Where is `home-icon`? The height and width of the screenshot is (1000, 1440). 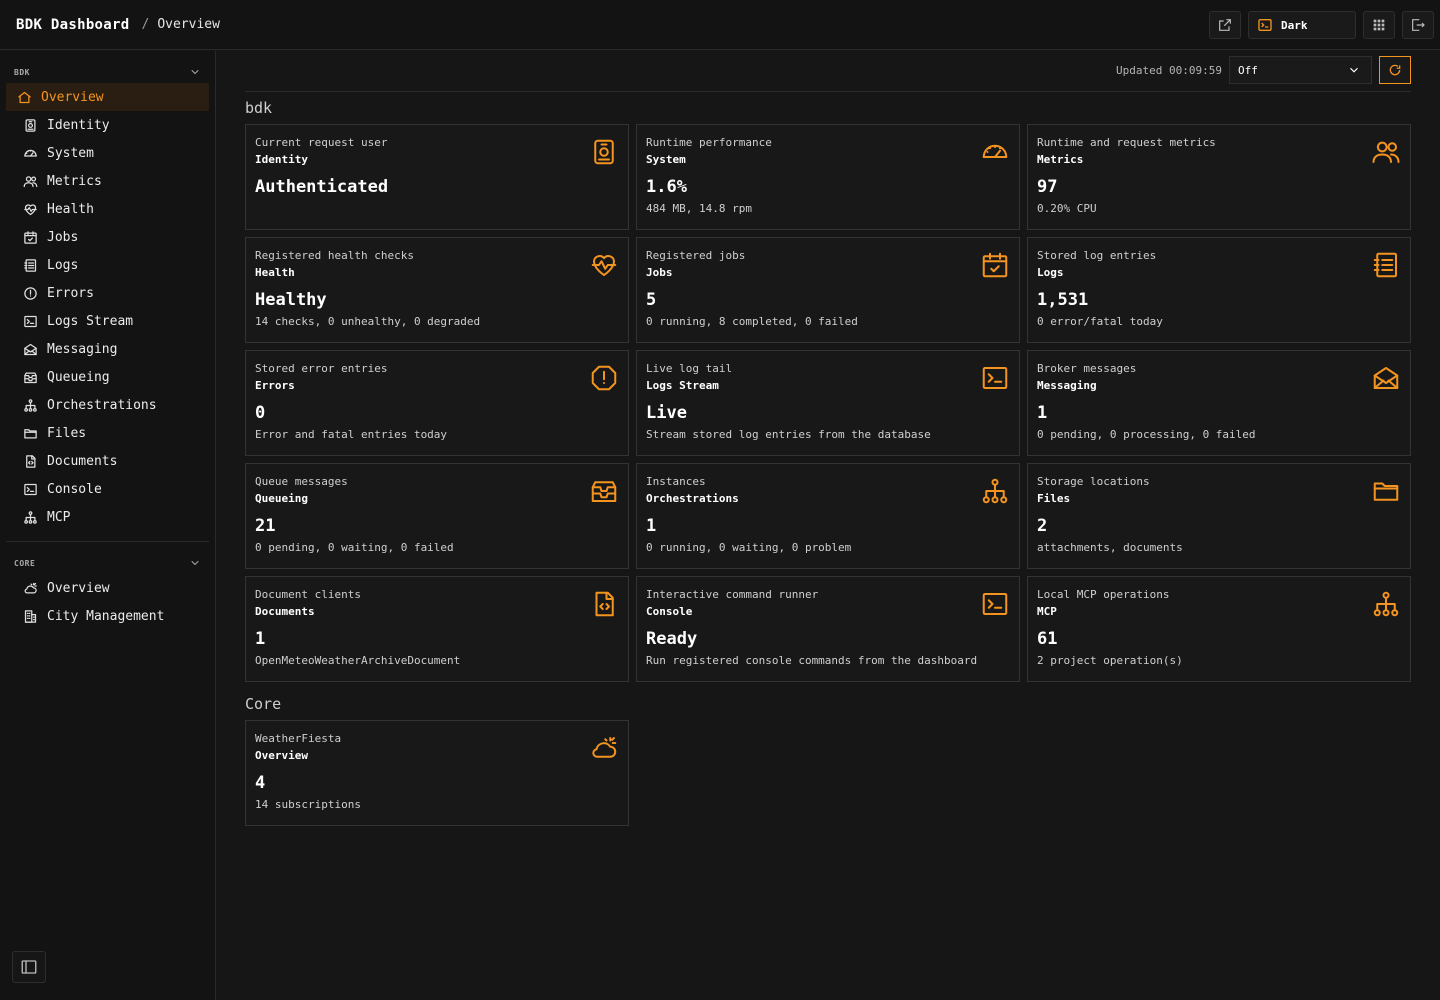
home-icon is located at coordinates (24, 97).